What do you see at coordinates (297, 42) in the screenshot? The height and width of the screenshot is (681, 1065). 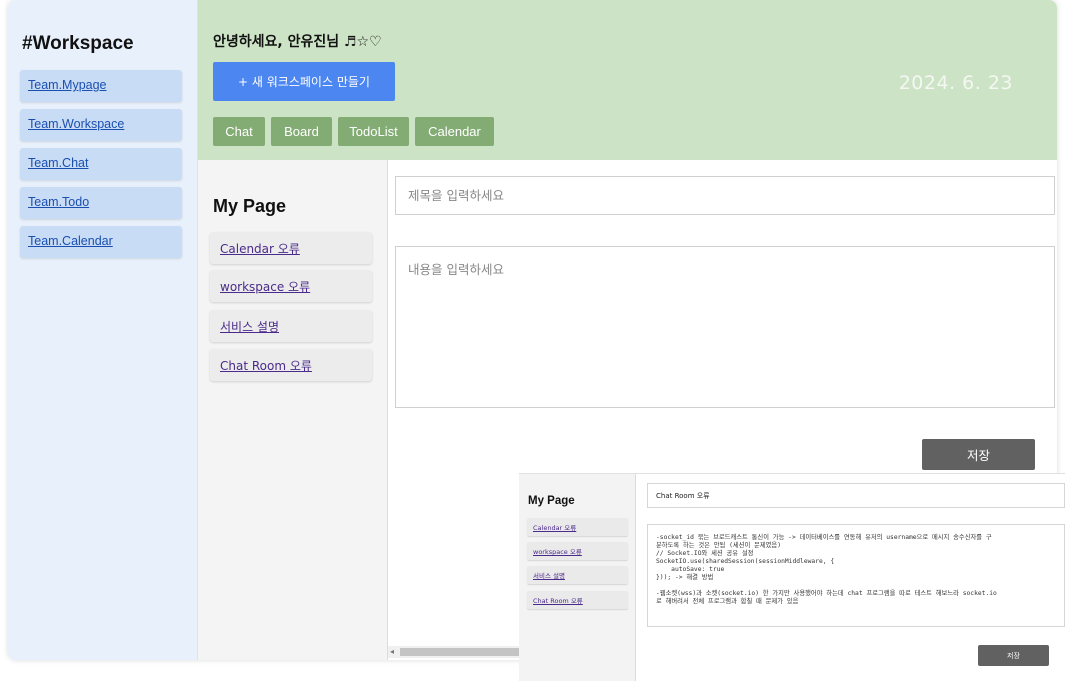 I see `greeting-text: 안녕하세요, 안유진님 ♬☆♡` at bounding box center [297, 42].